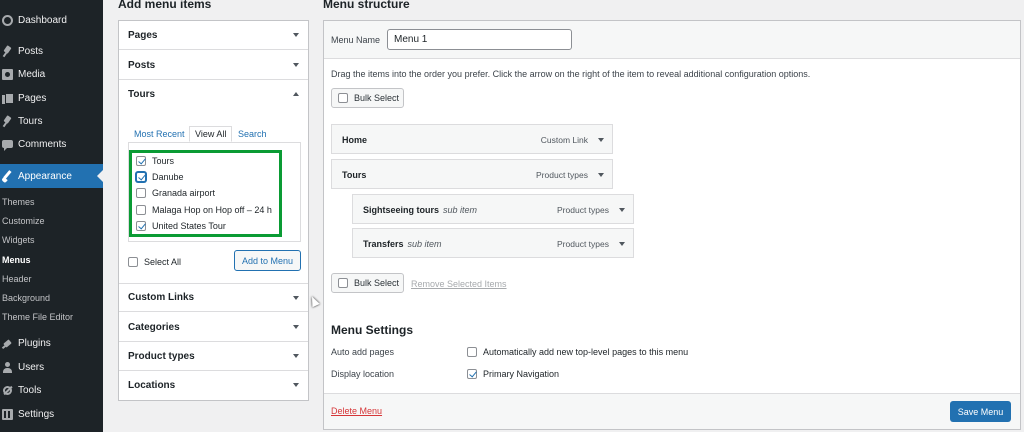 The width and height of the screenshot is (1024, 432). What do you see at coordinates (51, 74) in the screenshot?
I see `sidebar-item-media: Media` at bounding box center [51, 74].